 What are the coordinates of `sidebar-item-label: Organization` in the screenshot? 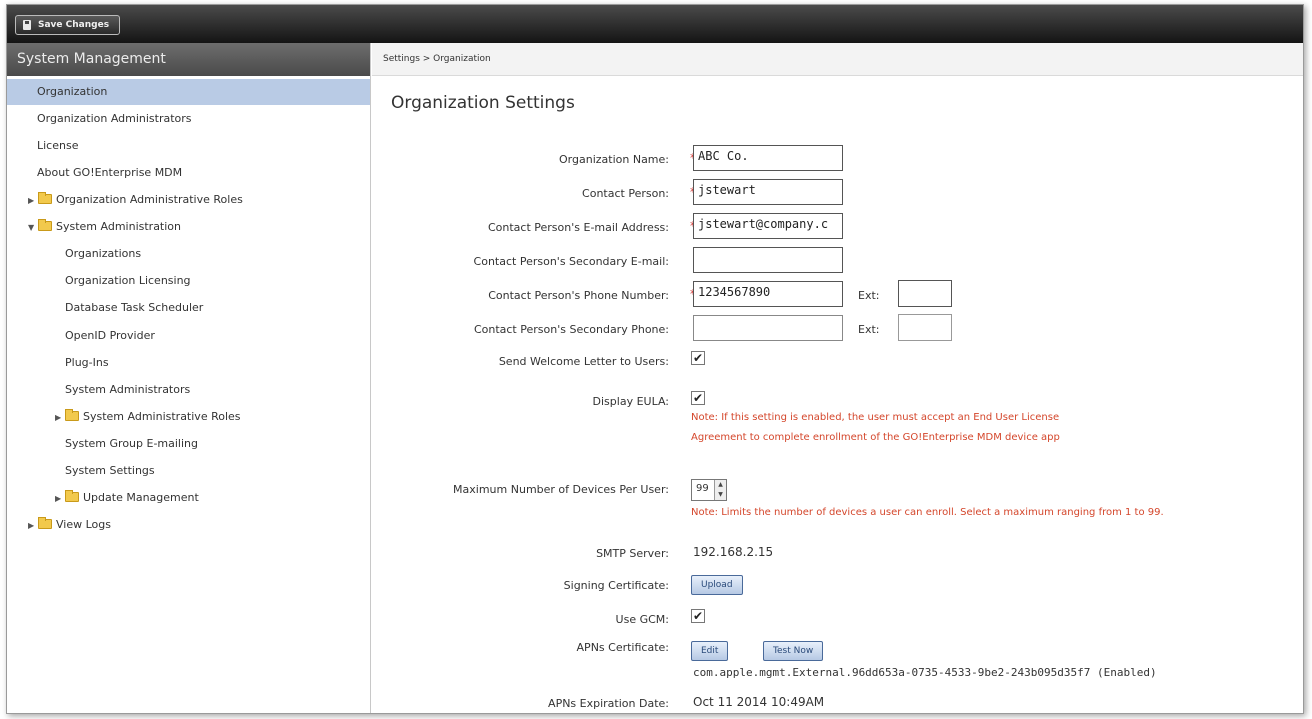 It's located at (72, 91).